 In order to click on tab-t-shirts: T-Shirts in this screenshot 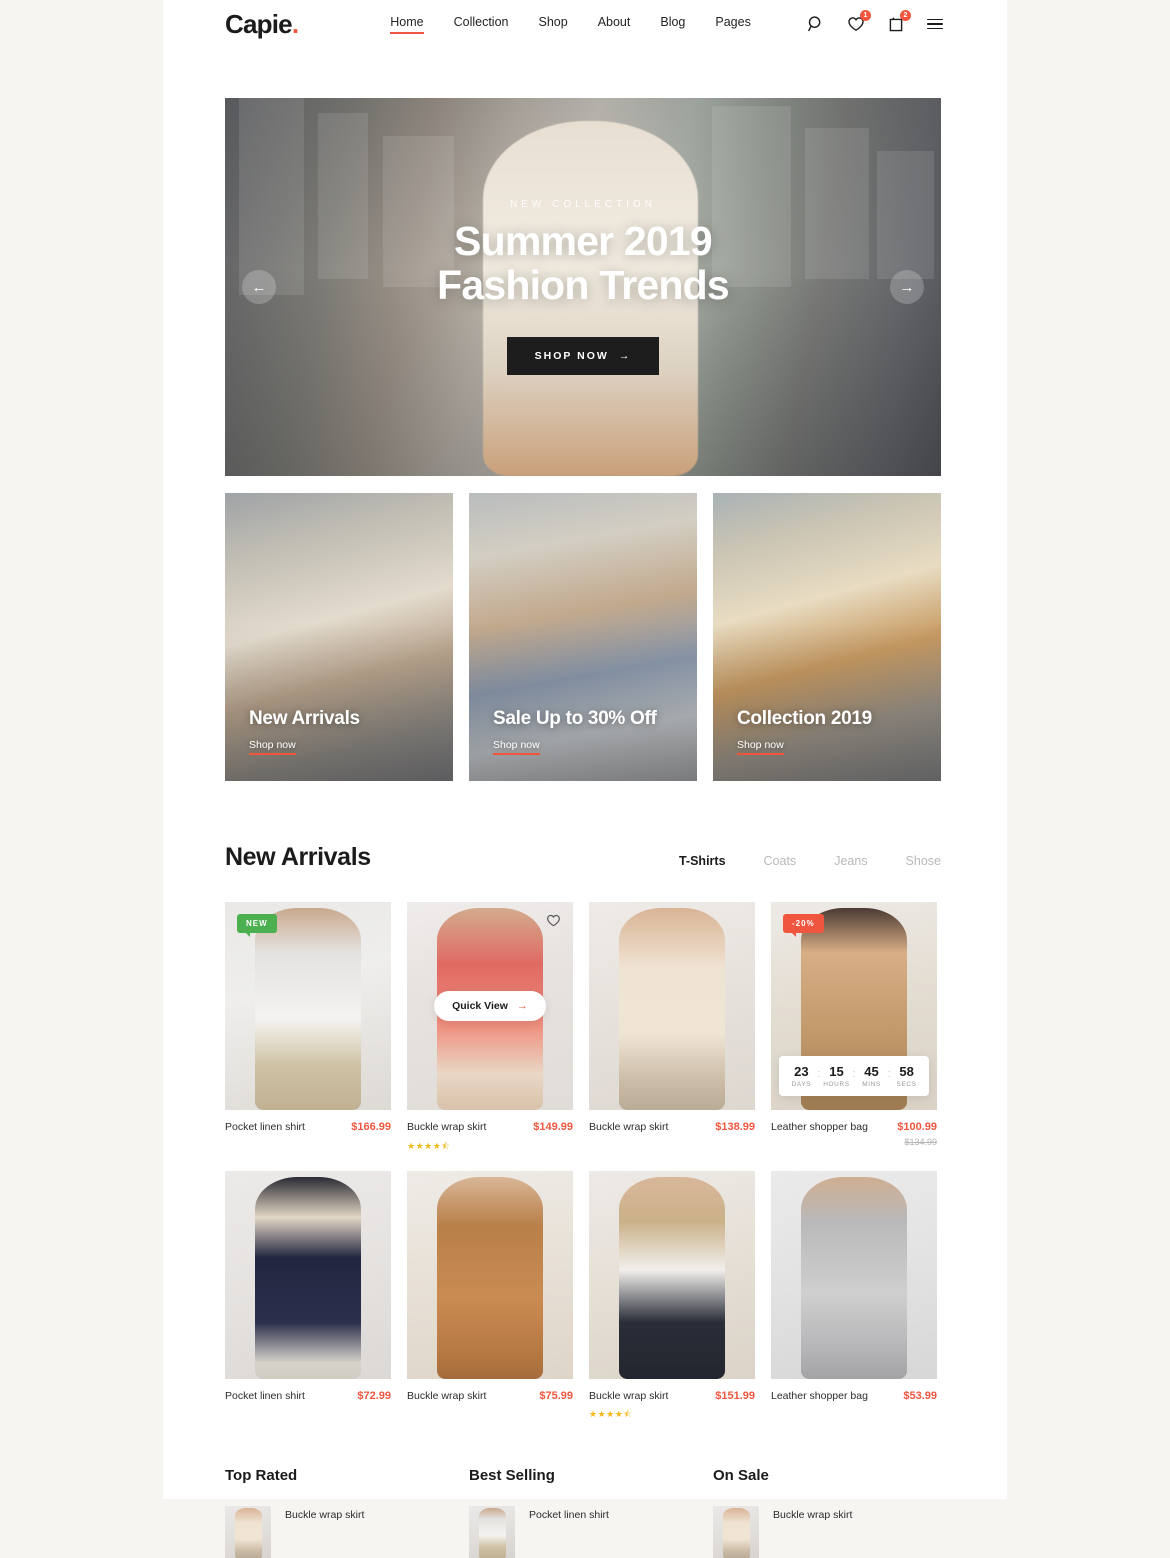, I will do `click(702, 861)`.